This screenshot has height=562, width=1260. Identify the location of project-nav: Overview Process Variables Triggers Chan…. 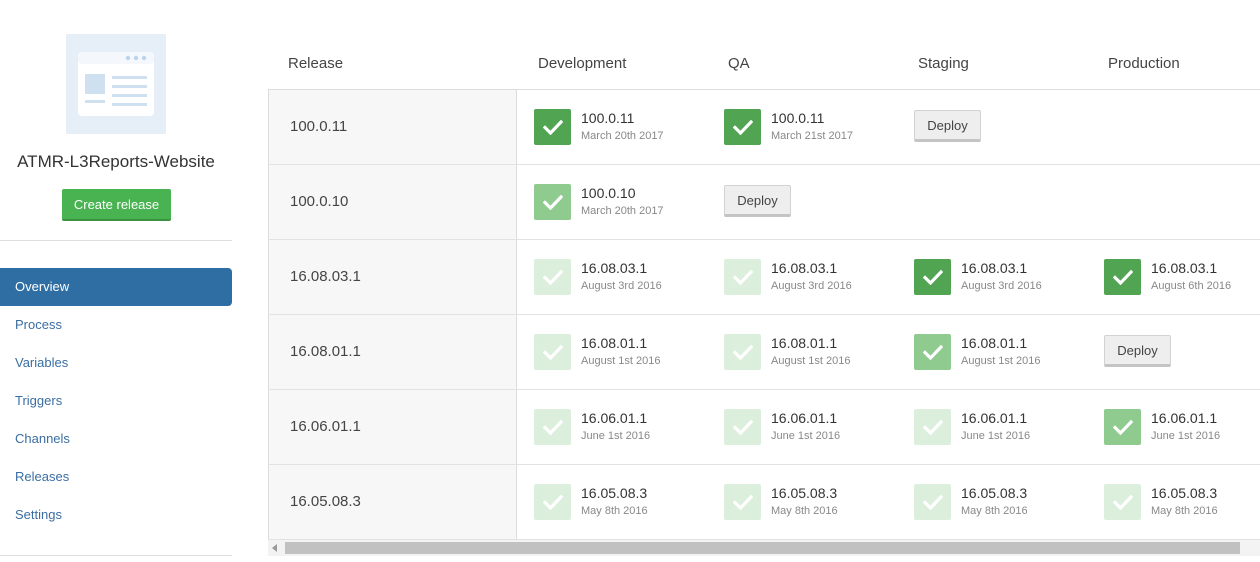
(116, 401).